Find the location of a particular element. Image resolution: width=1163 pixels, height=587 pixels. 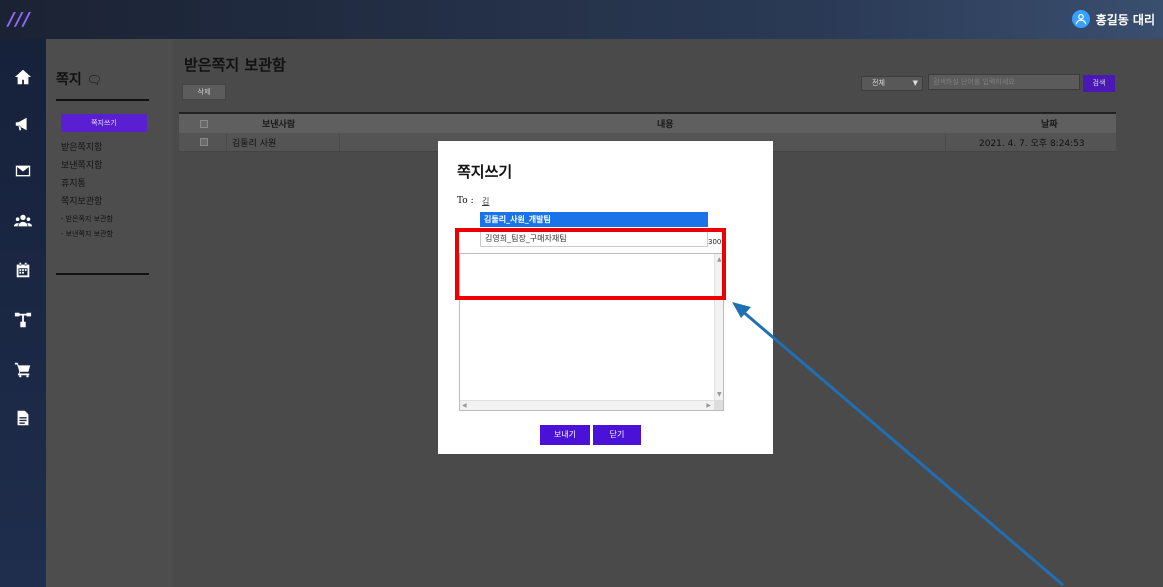

mail-icon is located at coordinates (23, 171).